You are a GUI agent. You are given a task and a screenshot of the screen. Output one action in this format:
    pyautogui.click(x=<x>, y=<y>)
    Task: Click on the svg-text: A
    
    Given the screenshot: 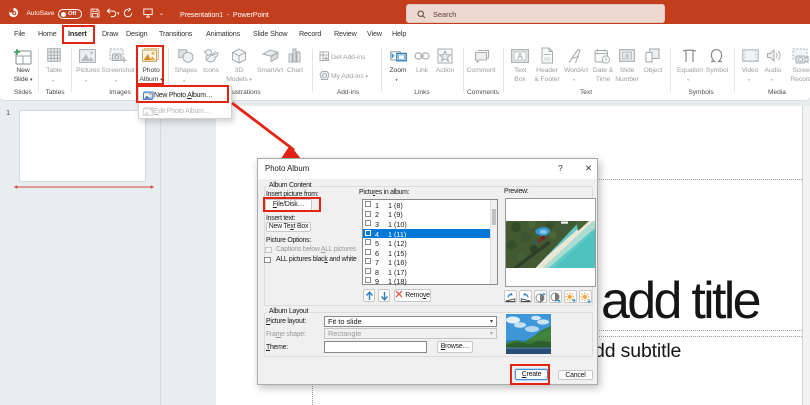 What is the action you would take?
    pyautogui.click(x=520, y=56)
    